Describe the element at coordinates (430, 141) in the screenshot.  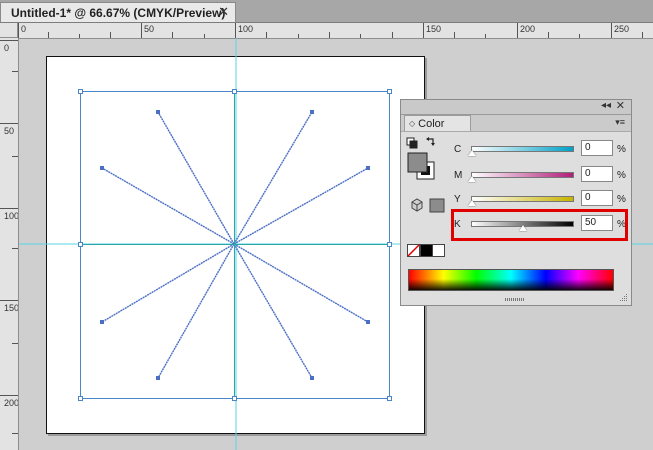
I see `swap-fill-stroke-icon` at that location.